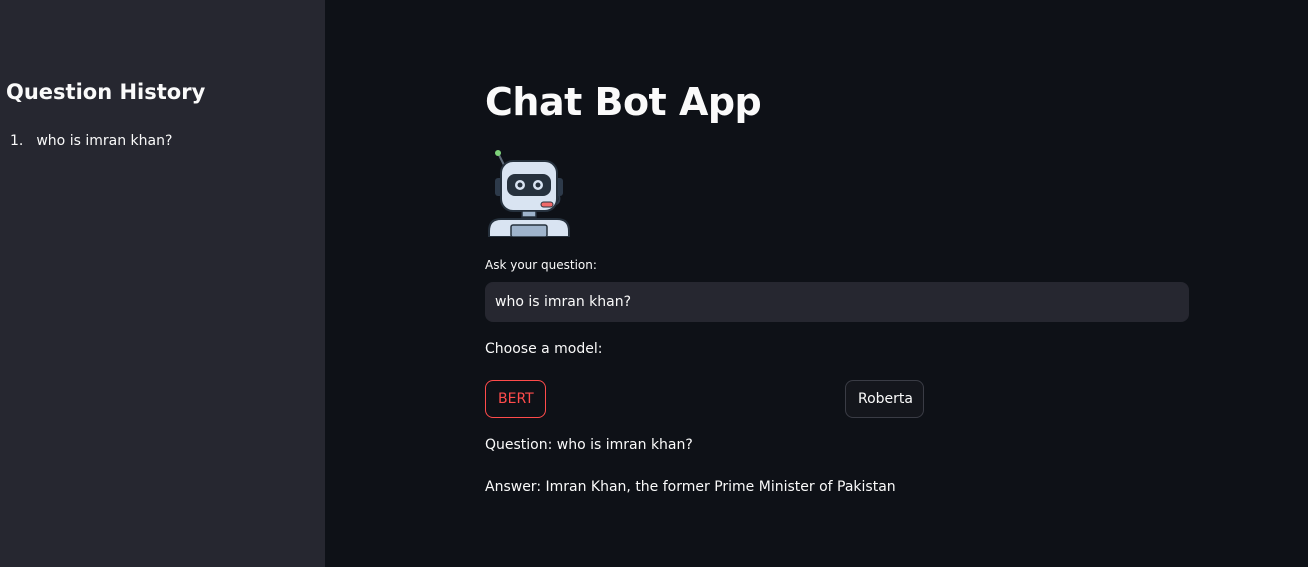 The height and width of the screenshot is (567, 1308). I want to click on page-title: Chat Bot App, so click(623, 102).